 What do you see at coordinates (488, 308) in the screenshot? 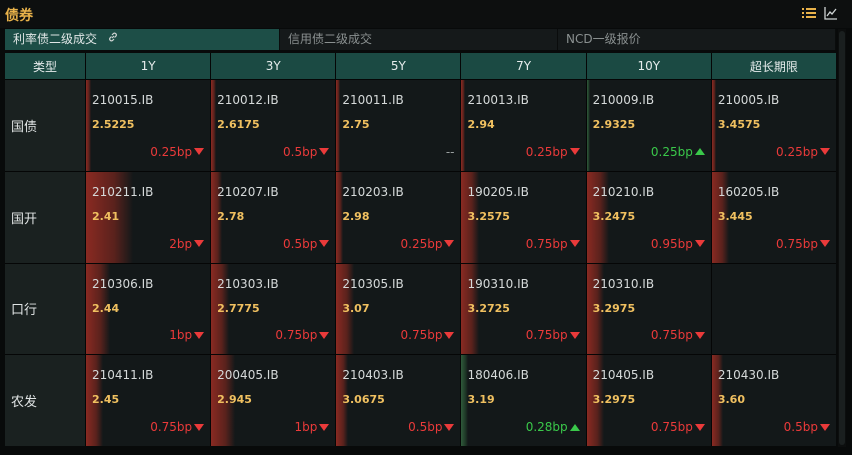
I see `bond-yield: 3.2725` at bounding box center [488, 308].